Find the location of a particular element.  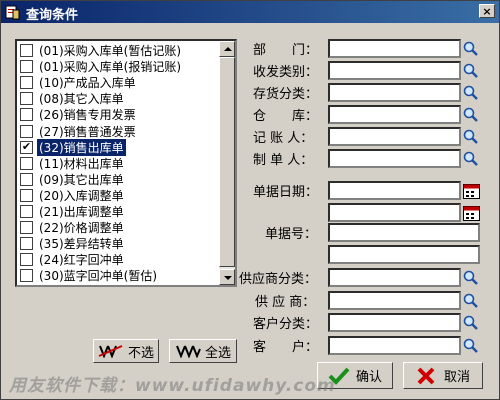

supplier-field is located at coordinates (394, 300).